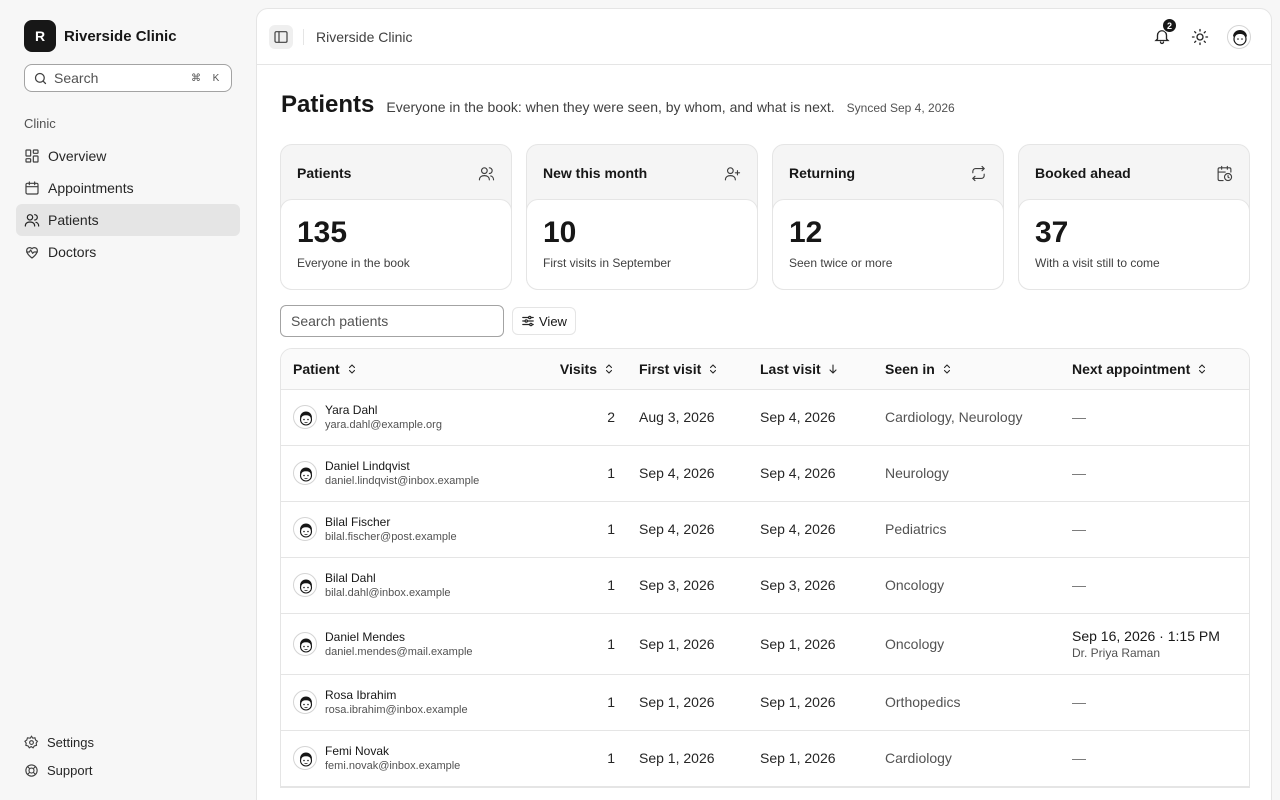 This screenshot has height=800, width=1280. What do you see at coordinates (966, 417) in the screenshot?
I see `cell-seen-in: Cardiology, Neurology` at bounding box center [966, 417].